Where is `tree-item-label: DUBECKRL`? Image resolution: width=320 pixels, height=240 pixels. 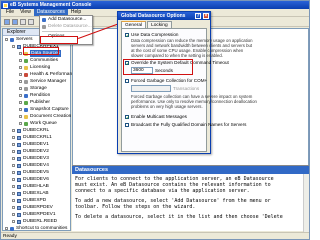
tree-item-label: DUBECKRL is located at coordinates (36, 130).